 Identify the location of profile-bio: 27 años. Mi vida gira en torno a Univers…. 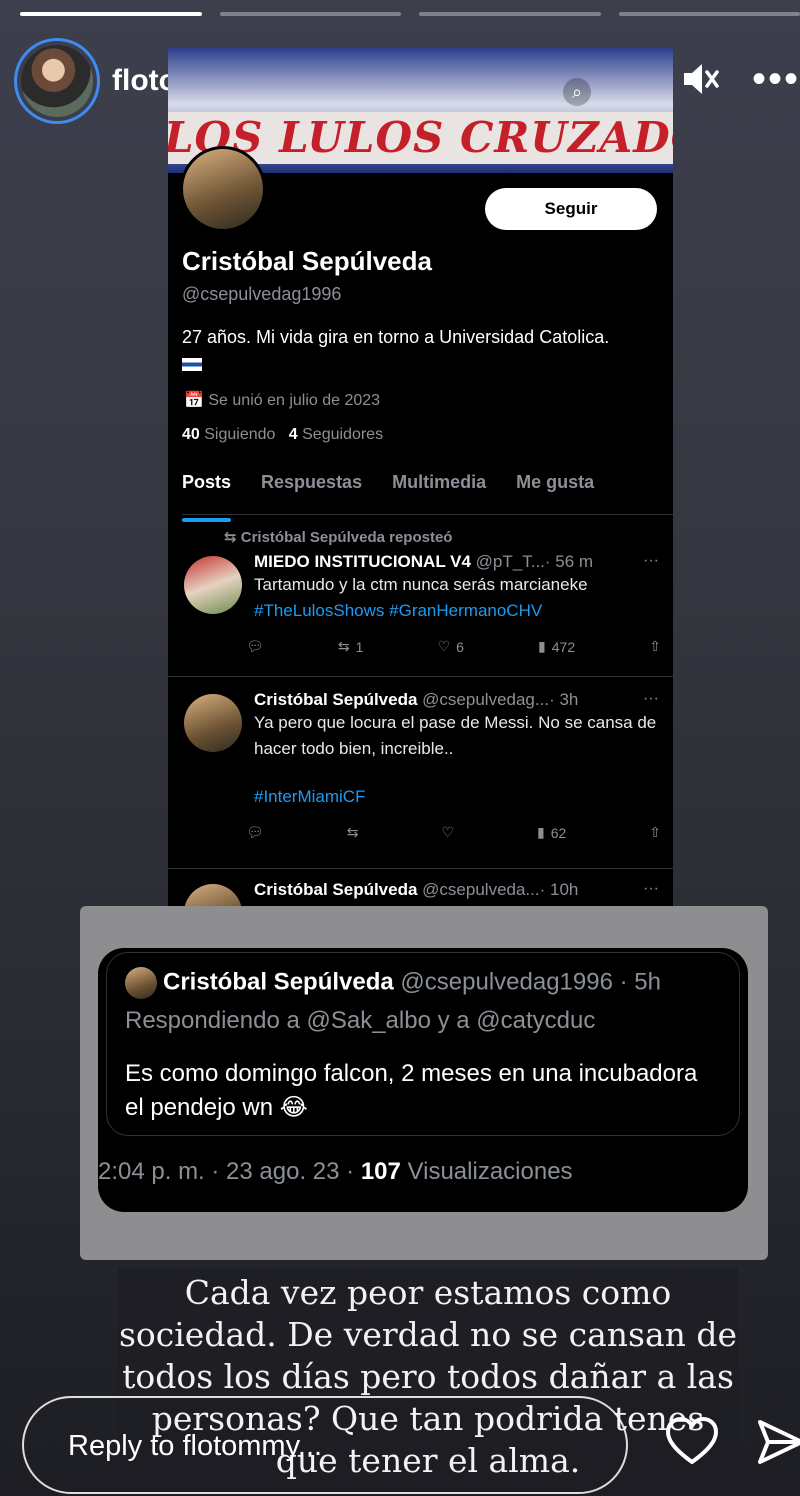
(417, 350).